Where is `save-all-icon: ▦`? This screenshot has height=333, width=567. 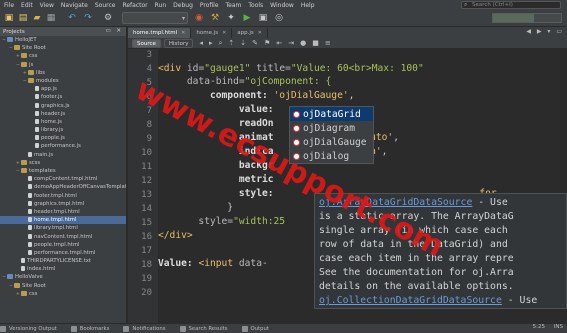 save-all-icon: ▦ is located at coordinates (51, 18).